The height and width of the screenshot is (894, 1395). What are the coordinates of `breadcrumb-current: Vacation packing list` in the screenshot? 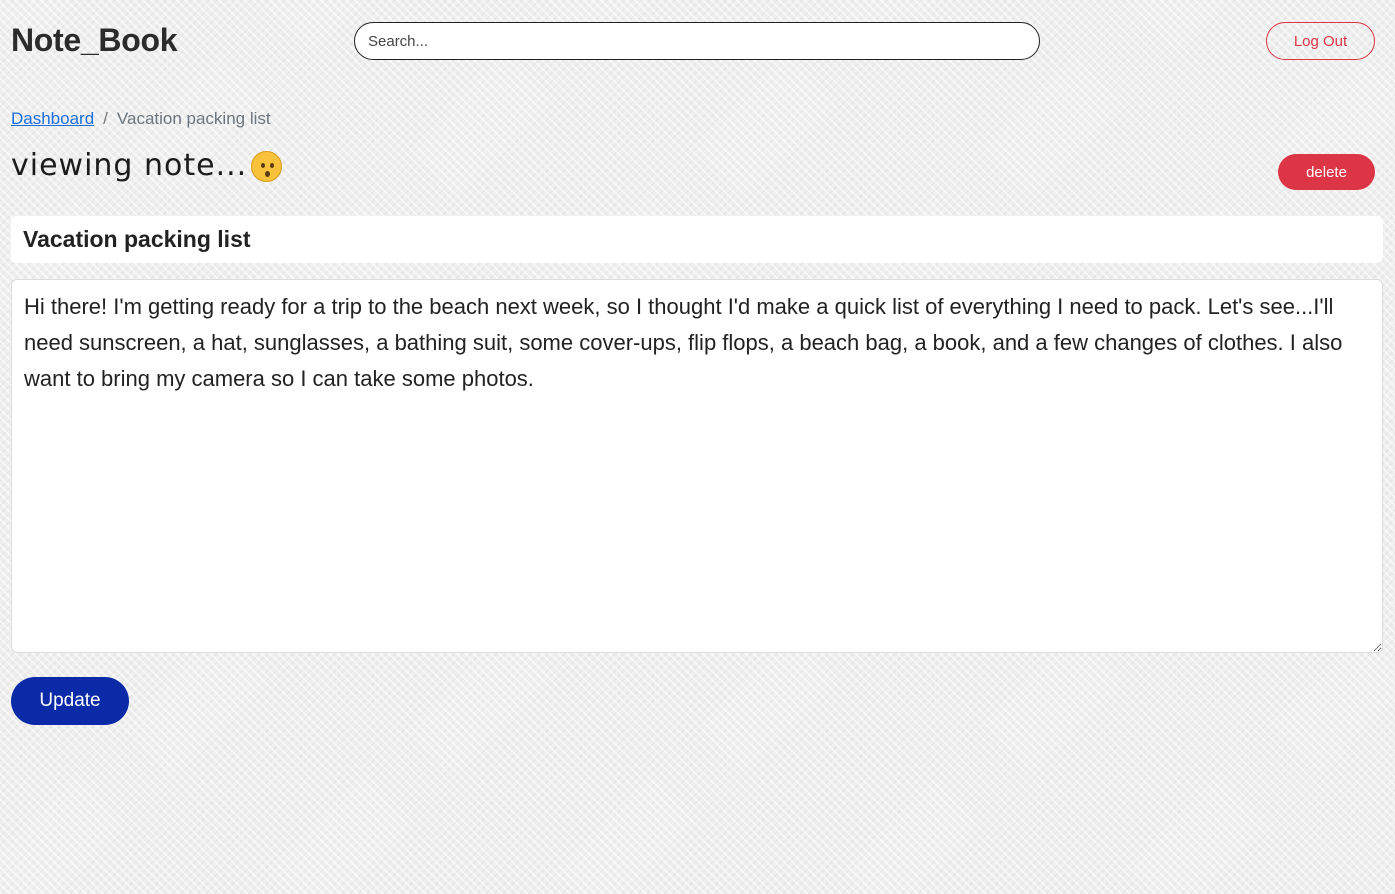 It's located at (193, 118).